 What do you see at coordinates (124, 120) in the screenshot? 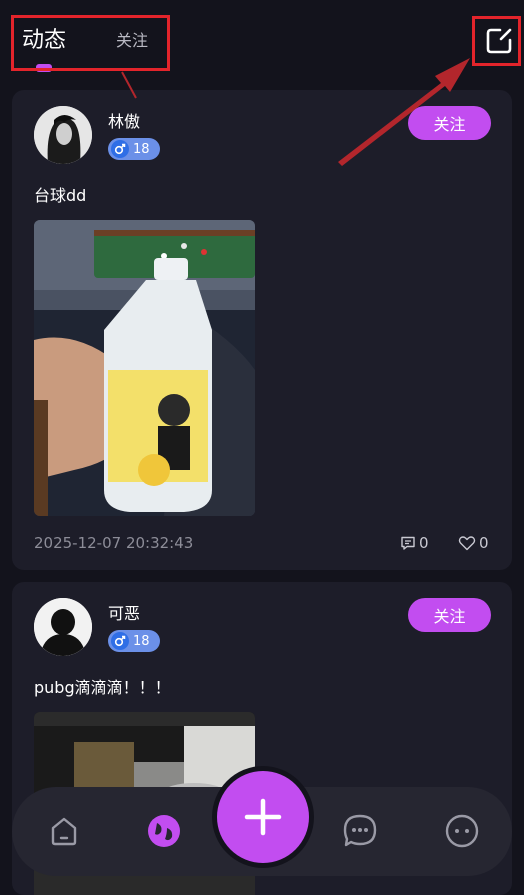
I see `username: 林傲` at bounding box center [124, 120].